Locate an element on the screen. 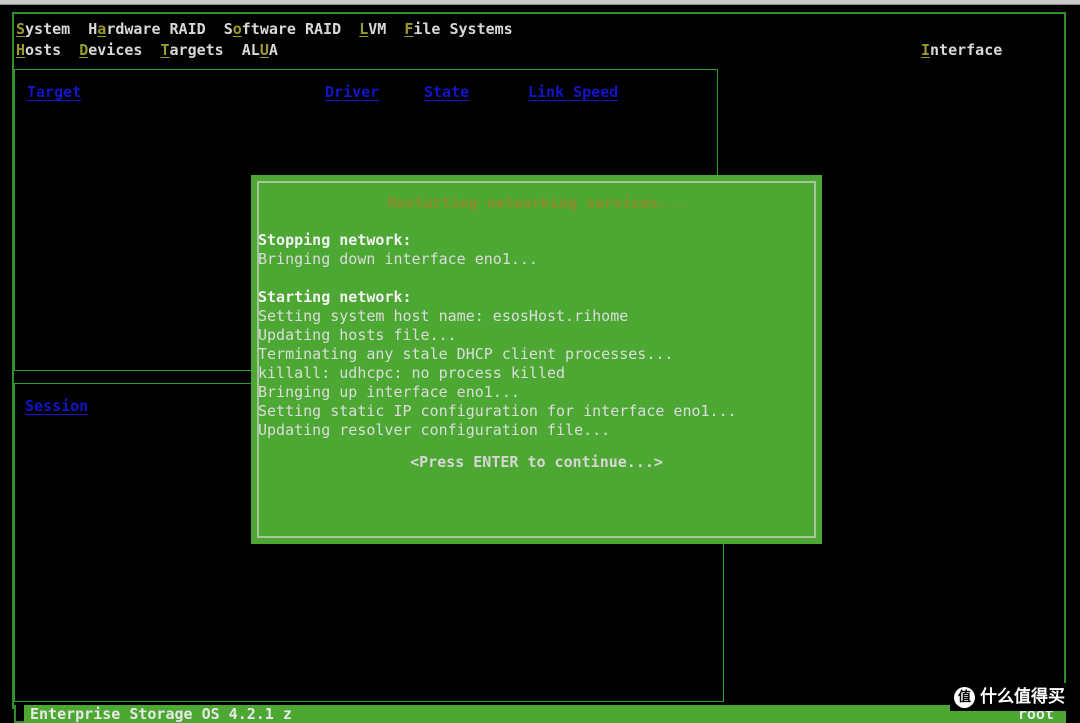  column-header-session: Session is located at coordinates (56, 406).